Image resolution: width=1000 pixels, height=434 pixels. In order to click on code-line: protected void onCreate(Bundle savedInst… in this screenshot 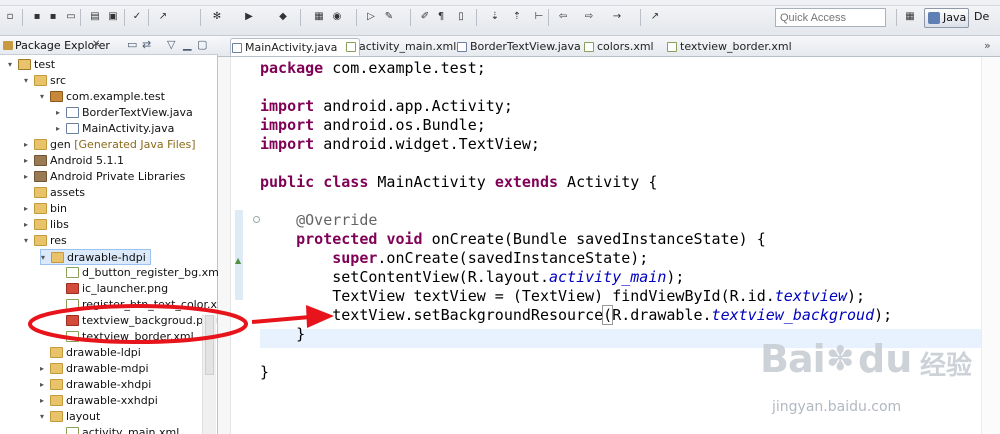, I will do `click(513, 239)`.